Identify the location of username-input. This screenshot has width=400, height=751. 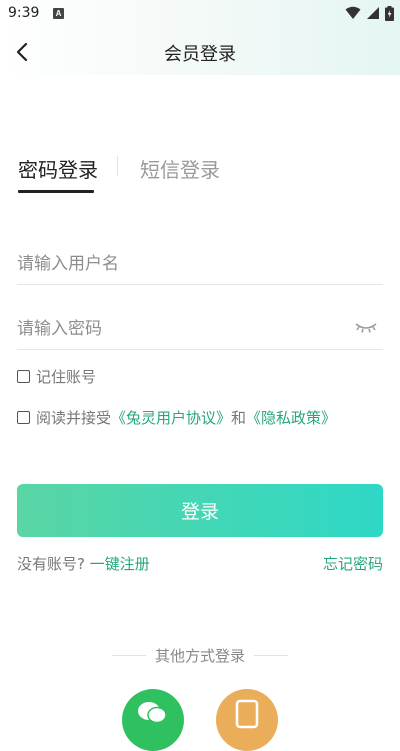
(177, 264).